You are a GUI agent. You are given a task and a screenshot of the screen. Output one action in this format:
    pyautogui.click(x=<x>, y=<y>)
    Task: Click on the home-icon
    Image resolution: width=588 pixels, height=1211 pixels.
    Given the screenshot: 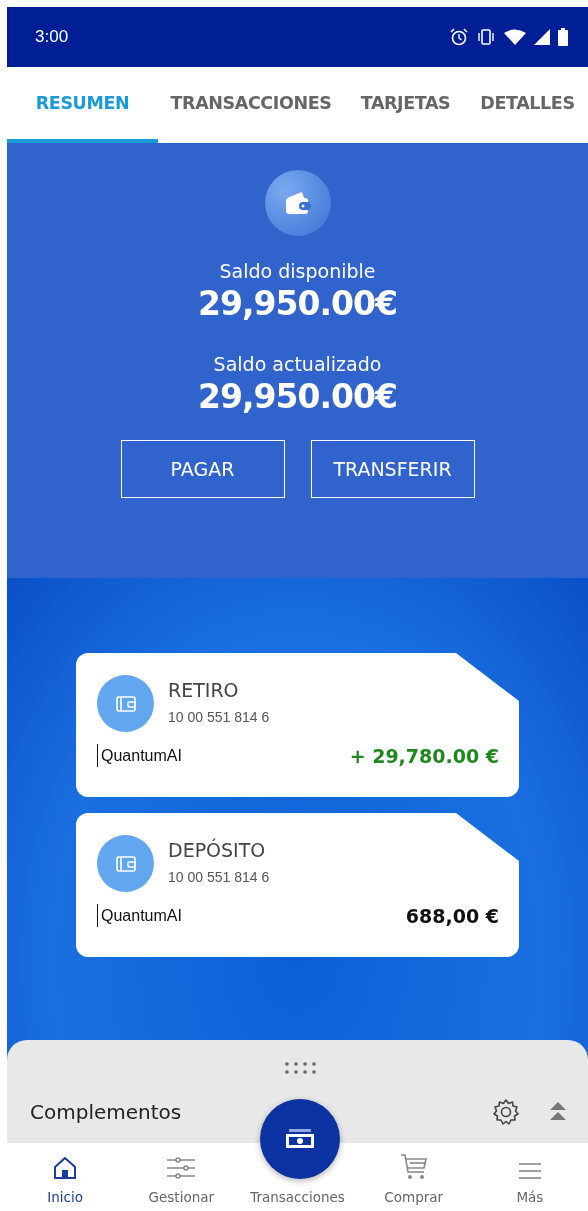 What is the action you would take?
    pyautogui.click(x=65, y=1168)
    